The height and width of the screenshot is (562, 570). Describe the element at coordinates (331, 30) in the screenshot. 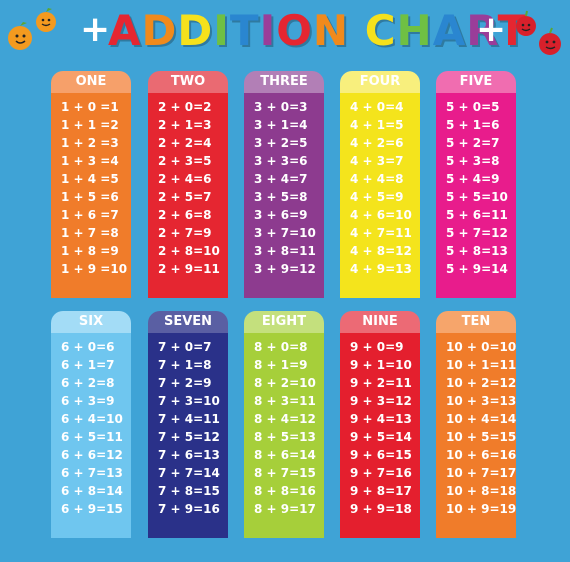

I see `title-letter: N` at that location.